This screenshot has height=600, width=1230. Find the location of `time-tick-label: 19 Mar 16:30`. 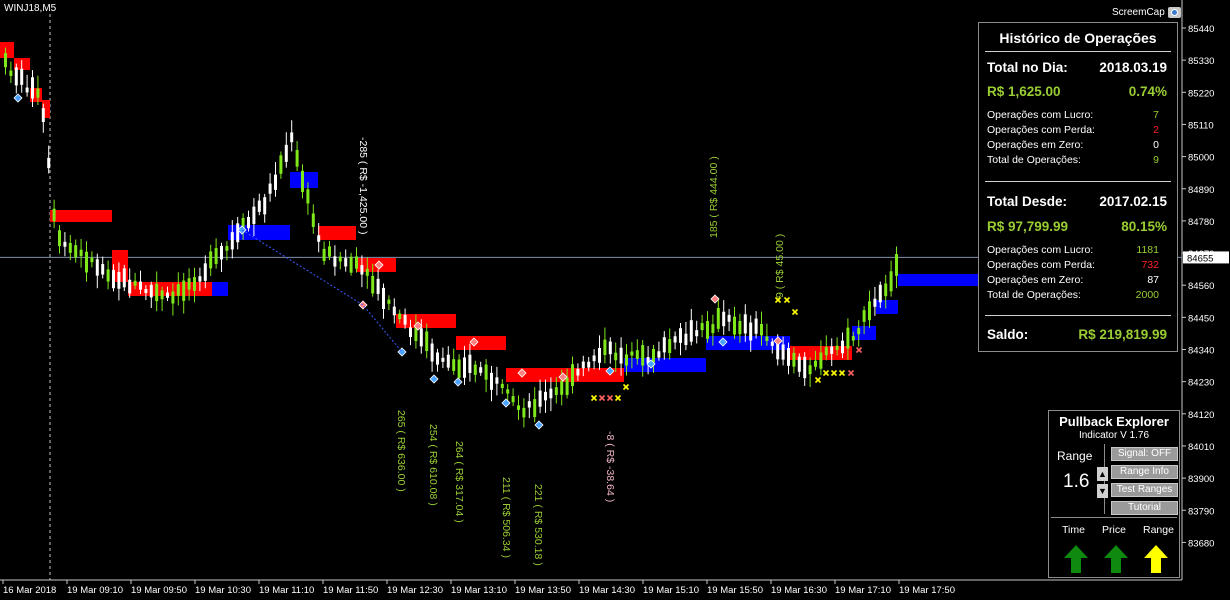

time-tick-label: 19 Mar 16:30 is located at coordinates (799, 590).